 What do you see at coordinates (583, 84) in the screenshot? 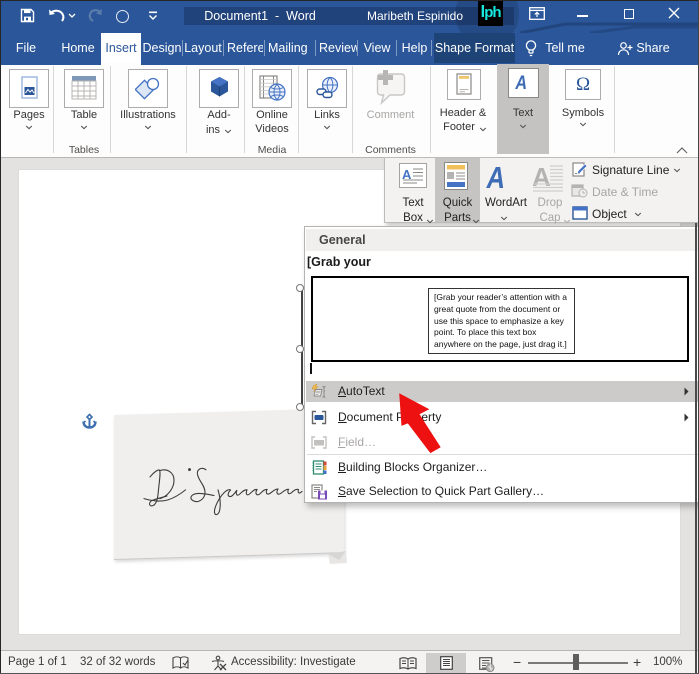
I see `svg-text: Ω` at bounding box center [583, 84].